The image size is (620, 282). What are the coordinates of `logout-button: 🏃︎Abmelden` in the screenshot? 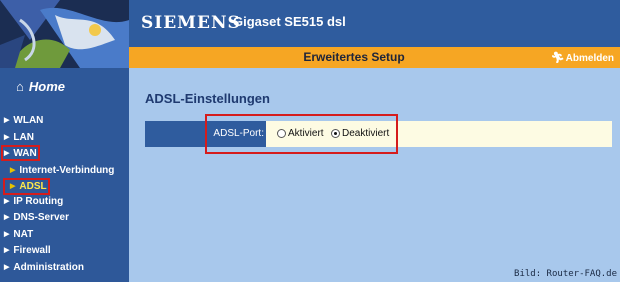 It's located at (582, 57).